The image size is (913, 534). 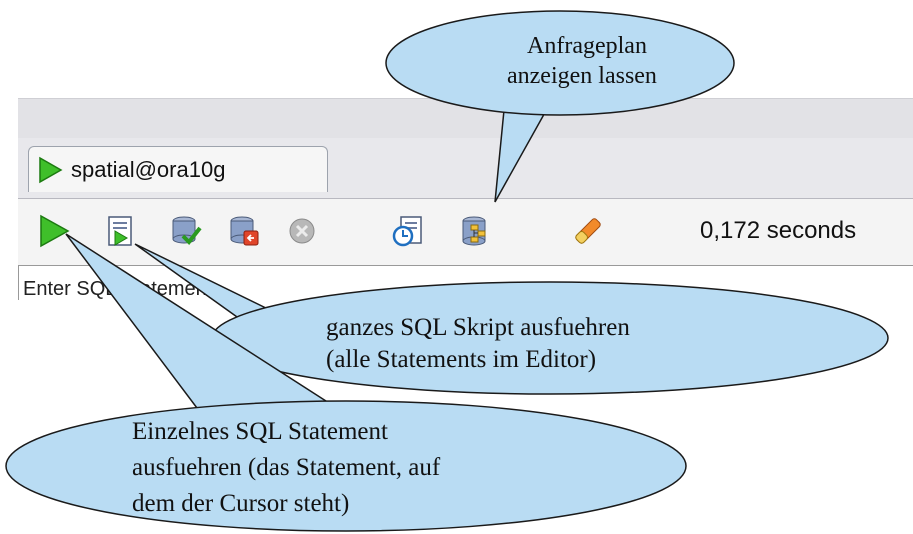 What do you see at coordinates (465, 118) in the screenshot?
I see `top-strip` at bounding box center [465, 118].